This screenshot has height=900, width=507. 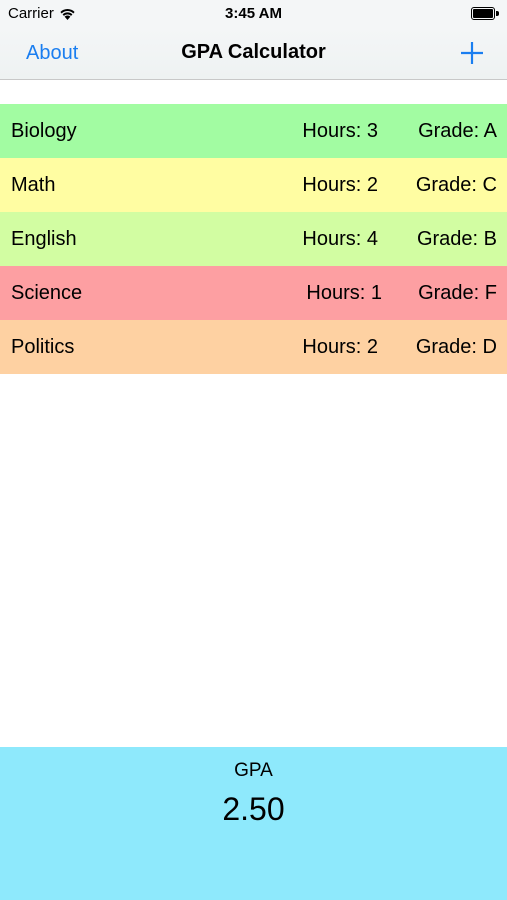 I want to click on course-row-politics: Politics Hours: 2 Grade: D, so click(x=253, y=347).